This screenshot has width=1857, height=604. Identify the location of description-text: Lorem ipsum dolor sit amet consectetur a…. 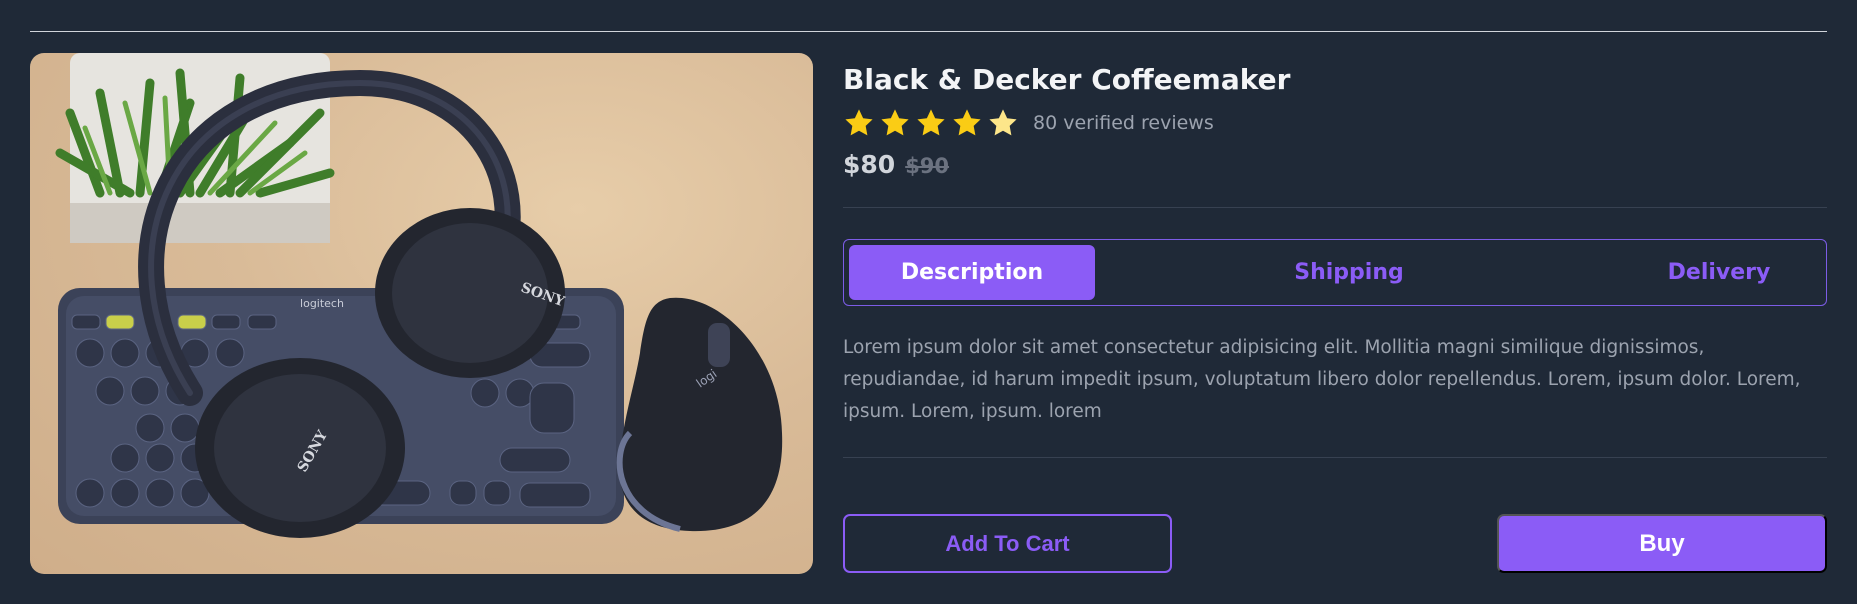
(1322, 379).